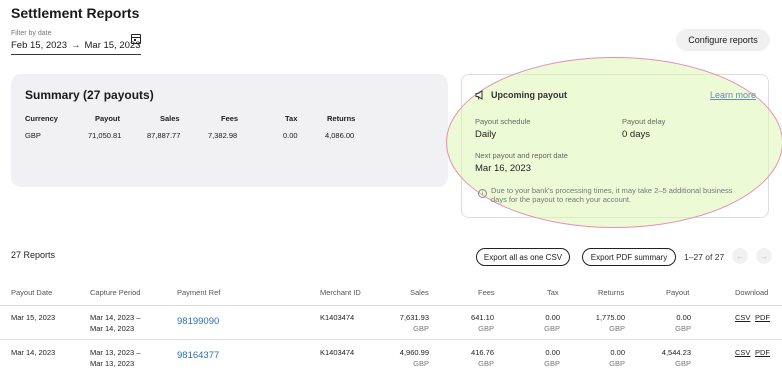 The image size is (782, 372). I want to click on upcoming-payout-title: Upcoming payout, so click(529, 95).